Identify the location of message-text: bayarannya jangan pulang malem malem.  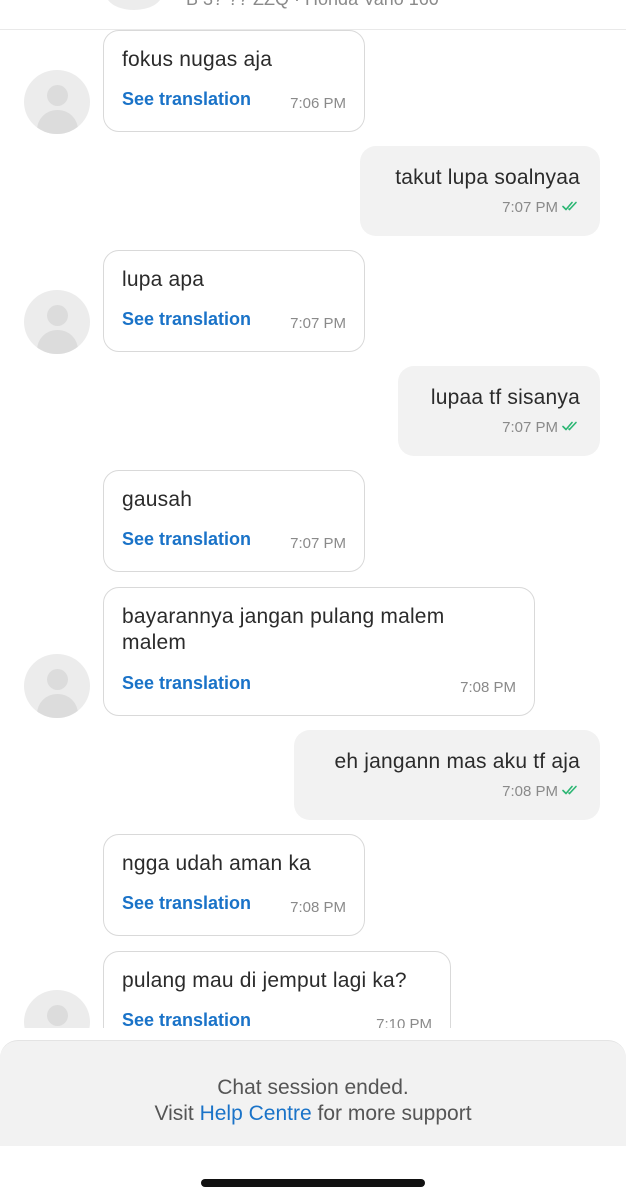
(283, 629).